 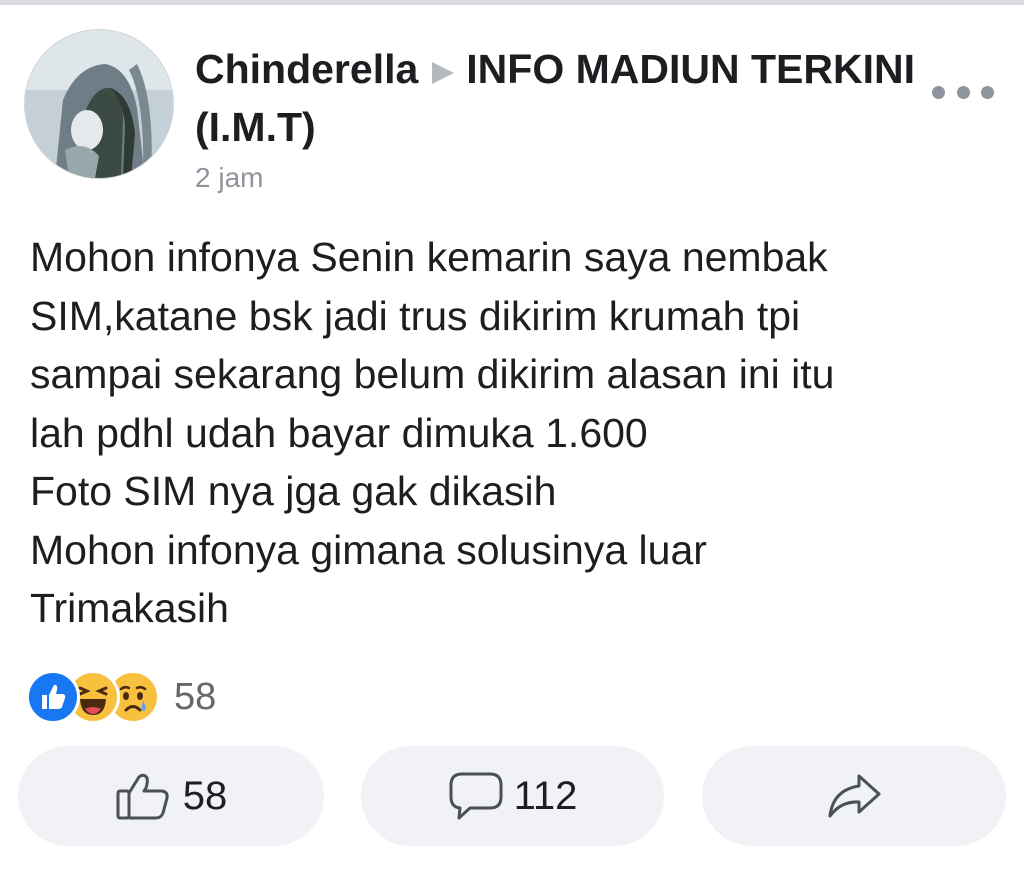 What do you see at coordinates (476, 796) in the screenshot?
I see `comment-bubble-icon` at bounding box center [476, 796].